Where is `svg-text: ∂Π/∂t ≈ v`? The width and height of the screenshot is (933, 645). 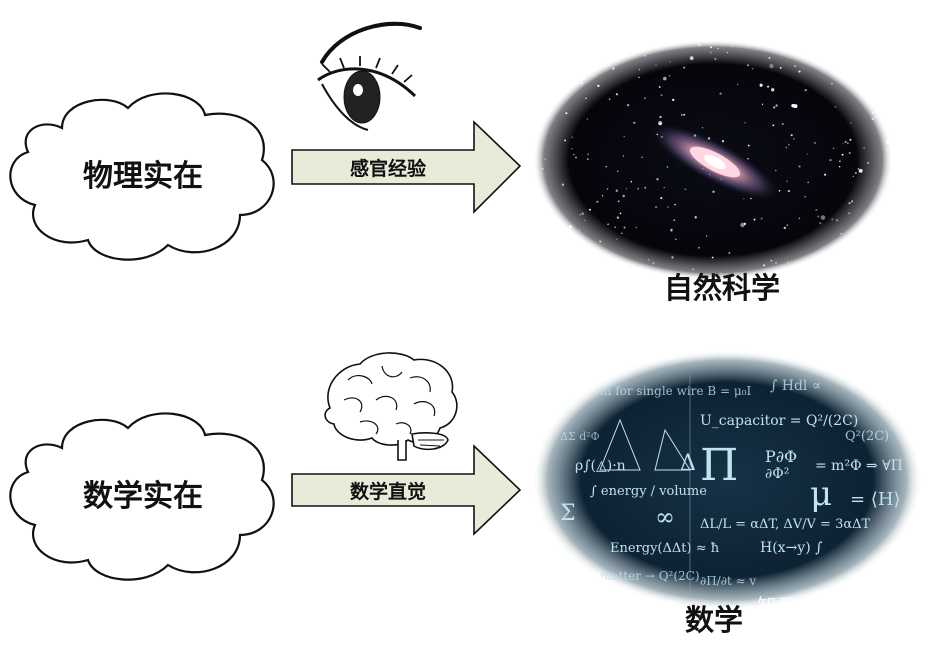 svg-text: ∂Π/∂t ≈ v is located at coordinates (728, 581).